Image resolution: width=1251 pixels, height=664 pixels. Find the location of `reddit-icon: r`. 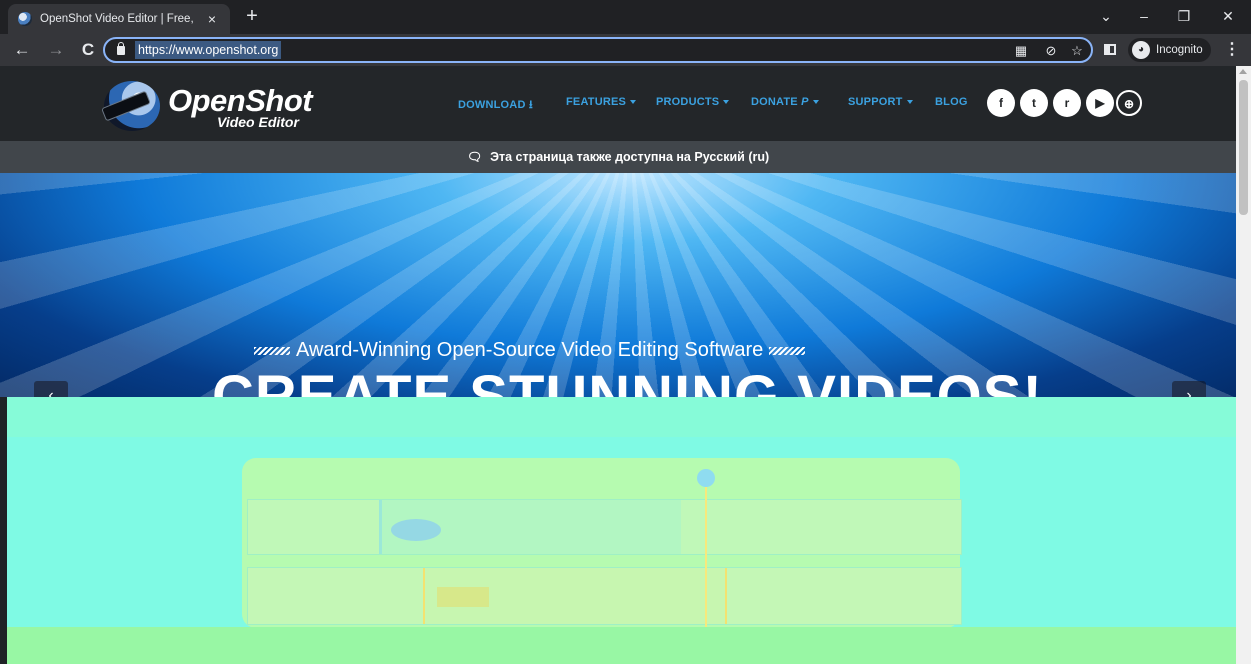

reddit-icon: r is located at coordinates (1067, 103).